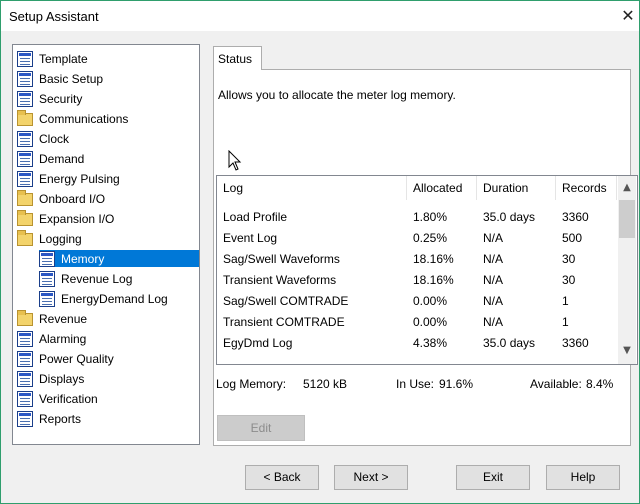 The image size is (640, 504). I want to click on table-row: EgyDmd Log 4.38% 35.0 days 3360, so click(417, 343).